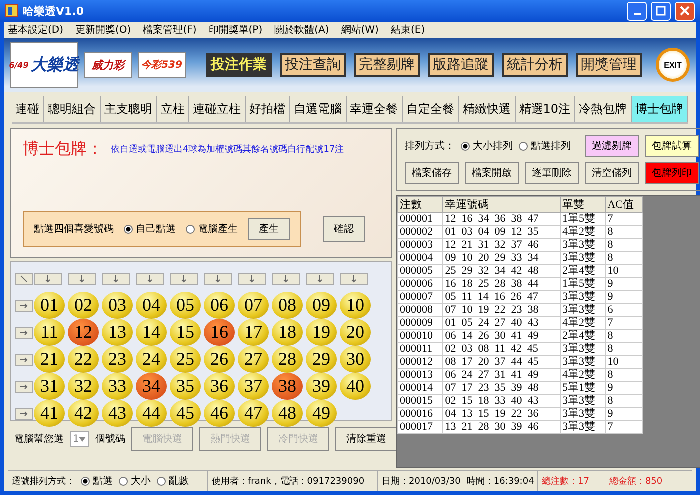  Describe the element at coordinates (185, 359) in the screenshot. I see `number-ball: 25` at that location.